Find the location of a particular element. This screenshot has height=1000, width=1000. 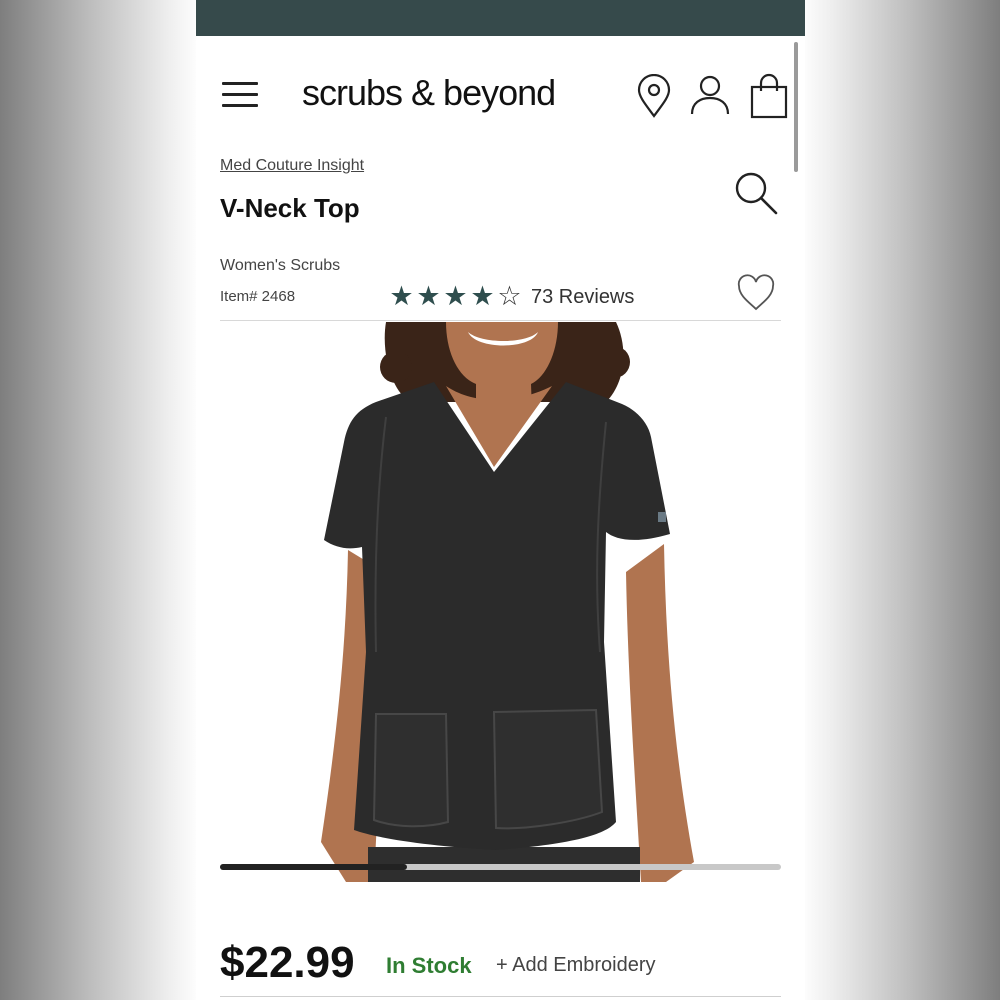

reviews-link: 73 Reviews is located at coordinates (582, 297).